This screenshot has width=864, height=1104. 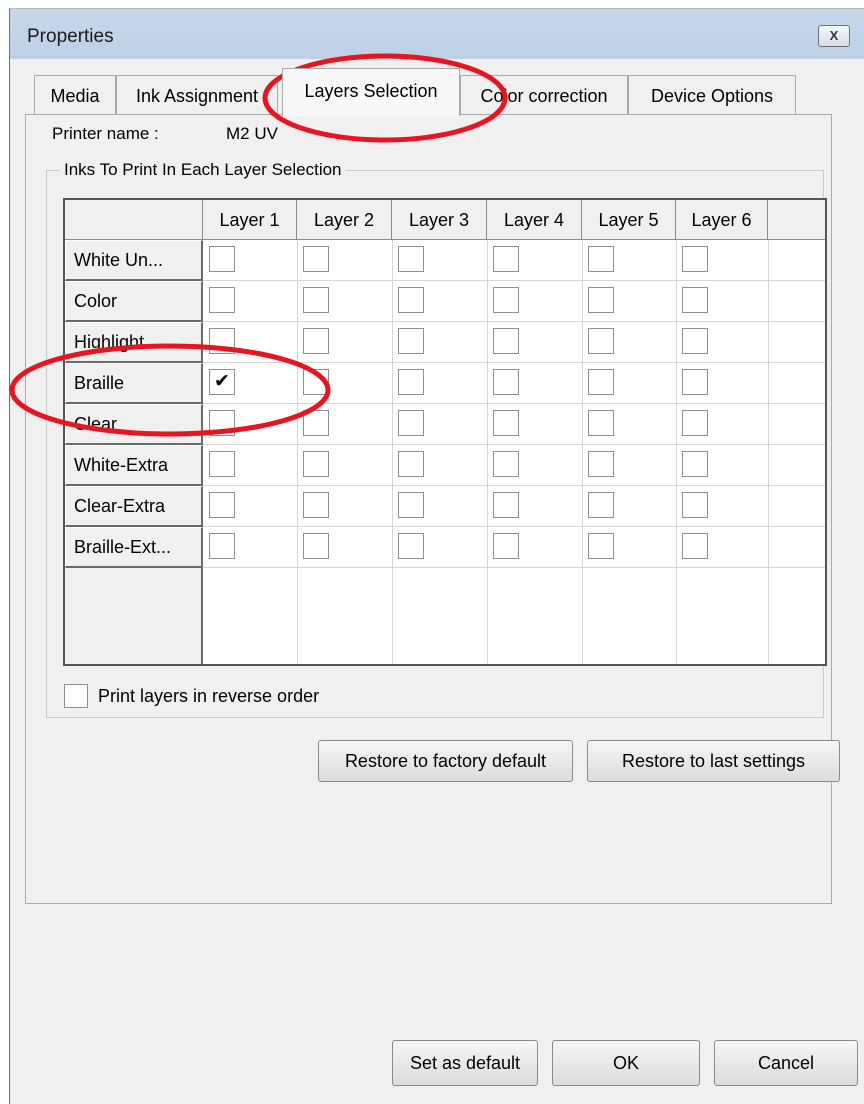 I want to click on checkbox-row1-layer2, so click(x=316, y=259).